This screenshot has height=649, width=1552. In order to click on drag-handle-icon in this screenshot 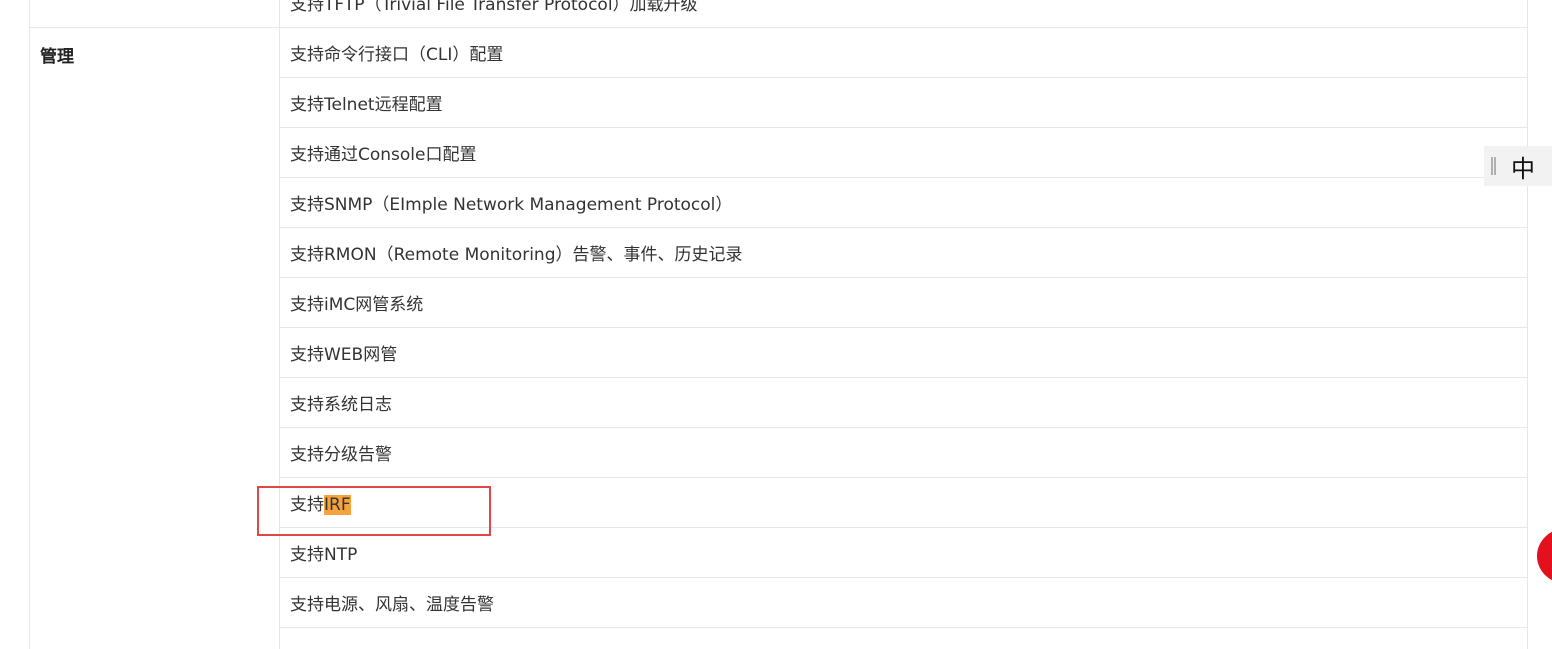, I will do `click(1493, 166)`.